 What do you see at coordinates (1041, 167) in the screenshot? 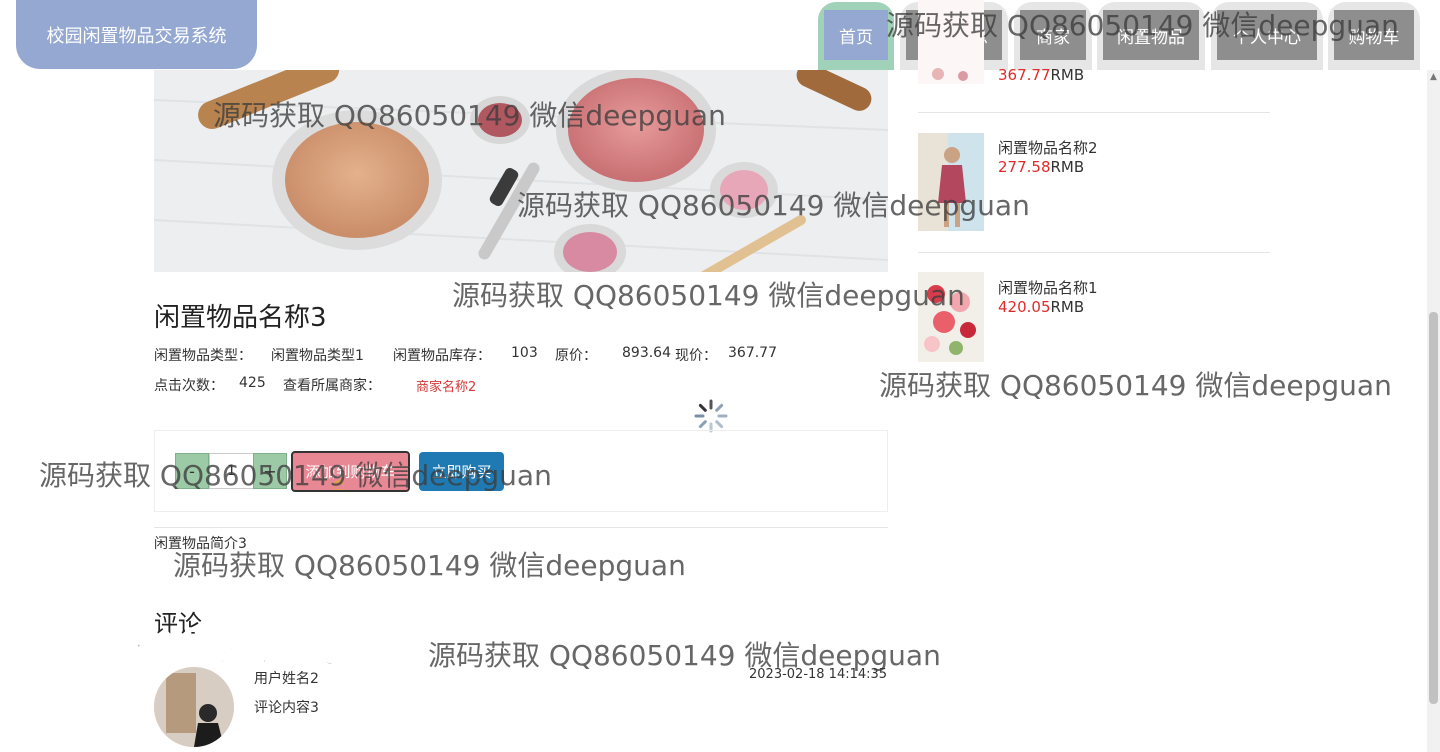
I see `related-price: 277.58RMB` at bounding box center [1041, 167].